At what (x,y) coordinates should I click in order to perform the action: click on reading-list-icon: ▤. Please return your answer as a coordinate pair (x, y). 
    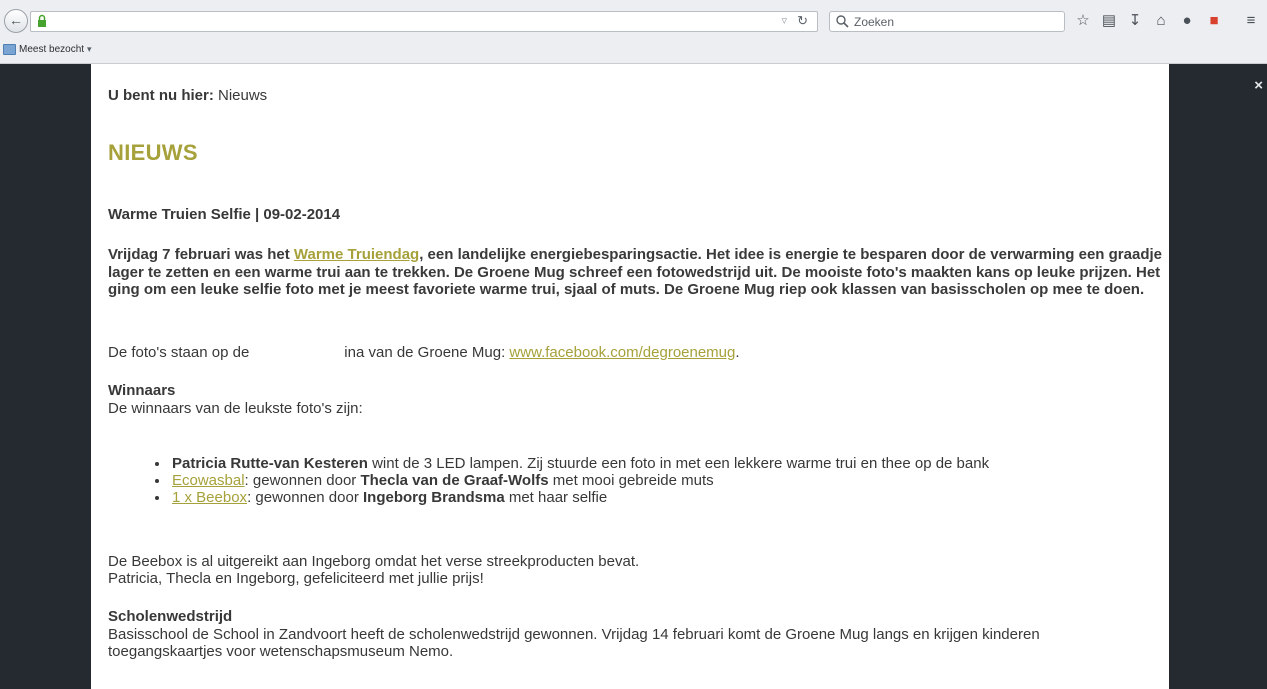
    Looking at the image, I should click on (1109, 21).